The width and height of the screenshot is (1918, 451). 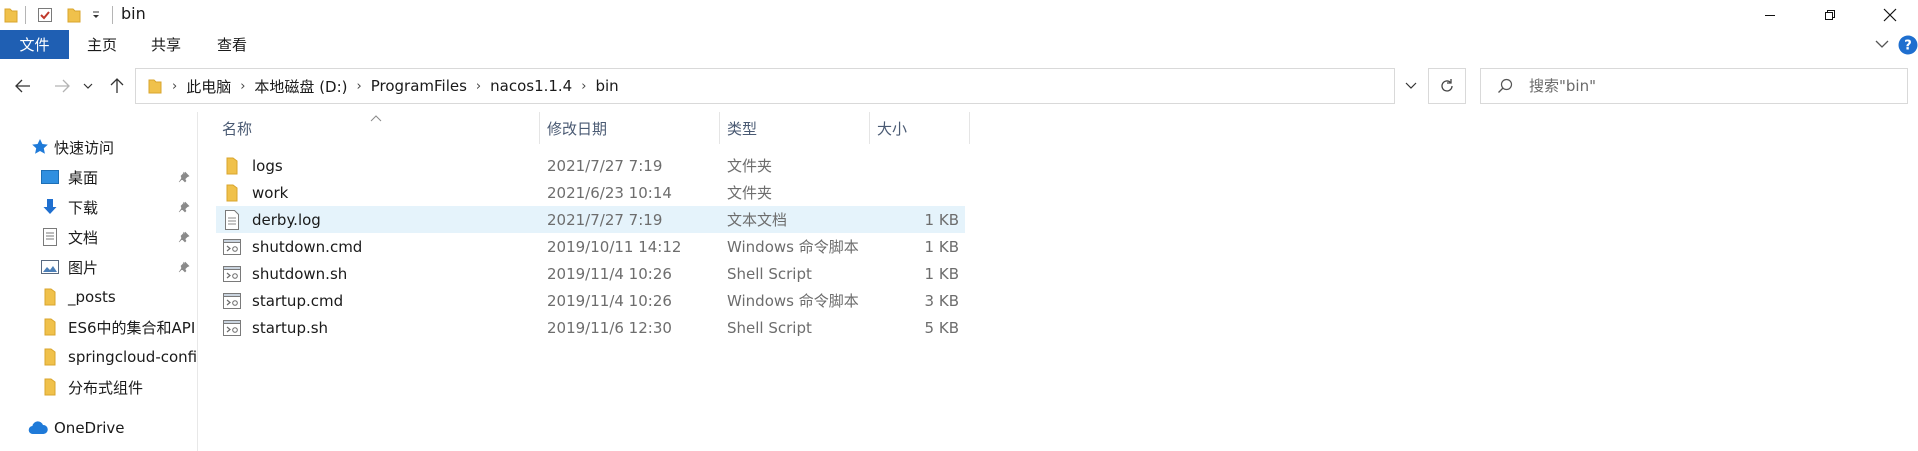 I want to click on file-name: shutdown.cmd, so click(x=307, y=246).